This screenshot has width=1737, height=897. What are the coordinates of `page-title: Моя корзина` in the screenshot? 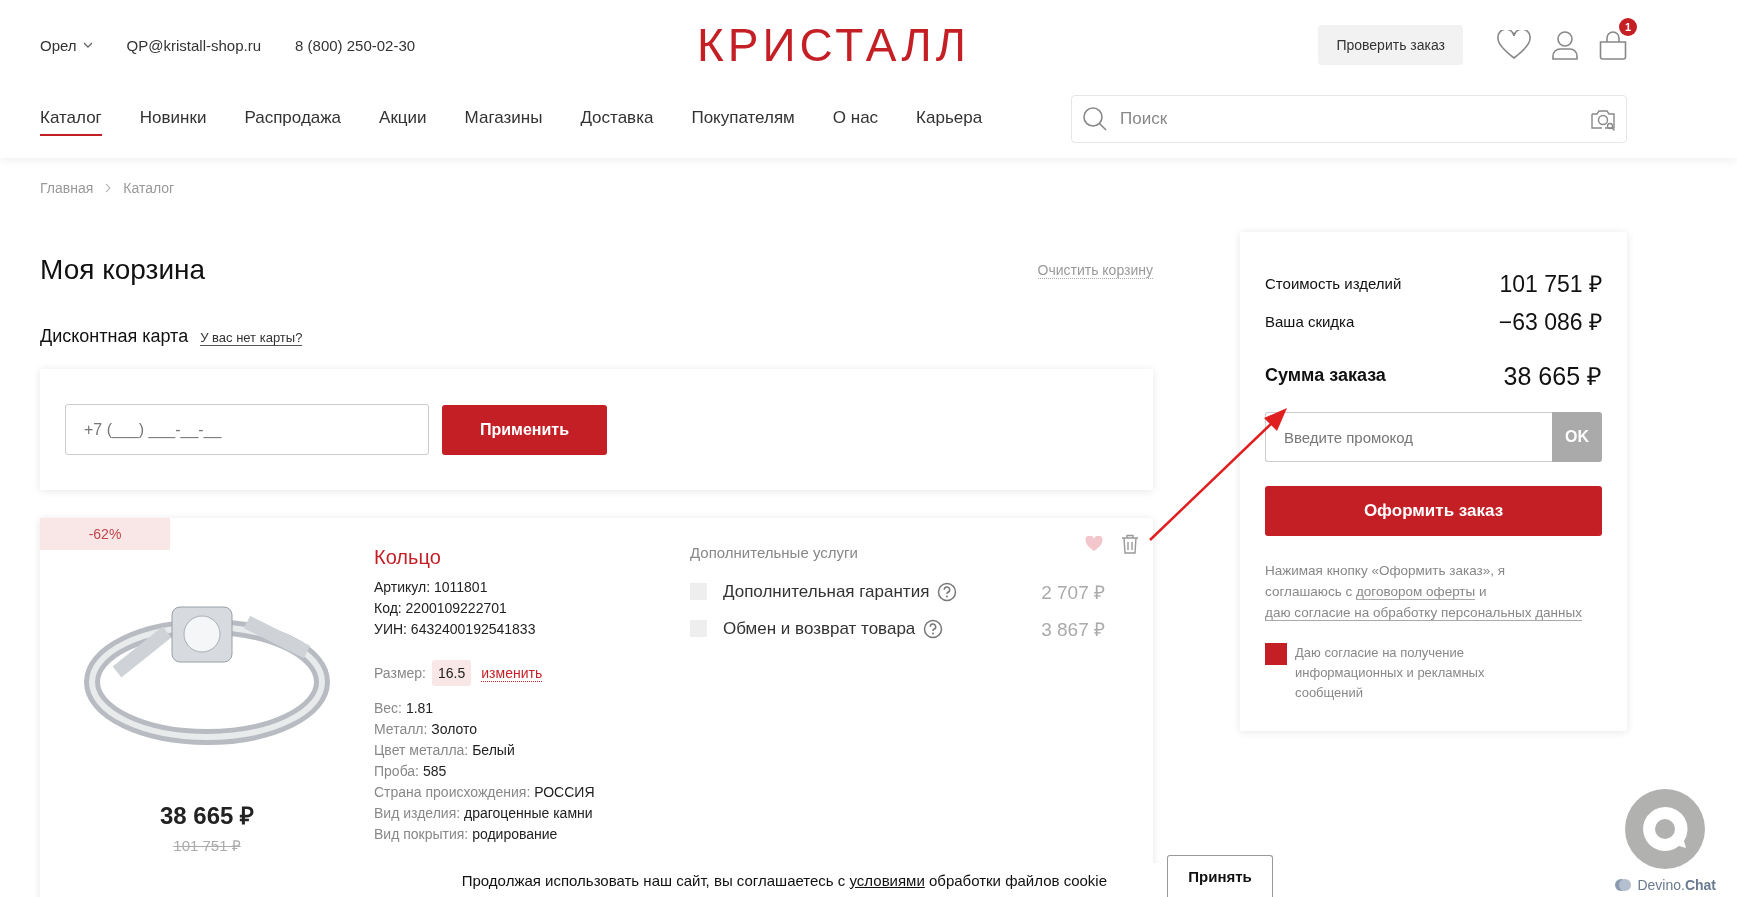 It's located at (123, 270).